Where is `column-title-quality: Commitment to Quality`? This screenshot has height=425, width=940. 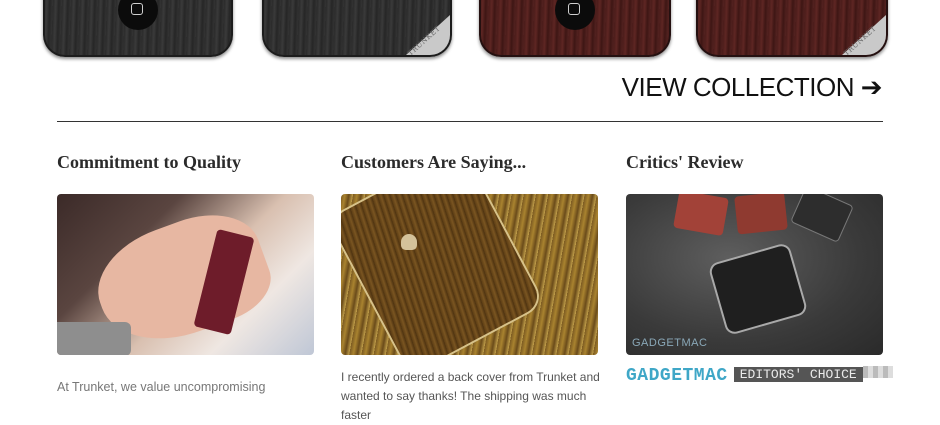 column-title-quality: Commitment to Quality is located at coordinates (149, 162).